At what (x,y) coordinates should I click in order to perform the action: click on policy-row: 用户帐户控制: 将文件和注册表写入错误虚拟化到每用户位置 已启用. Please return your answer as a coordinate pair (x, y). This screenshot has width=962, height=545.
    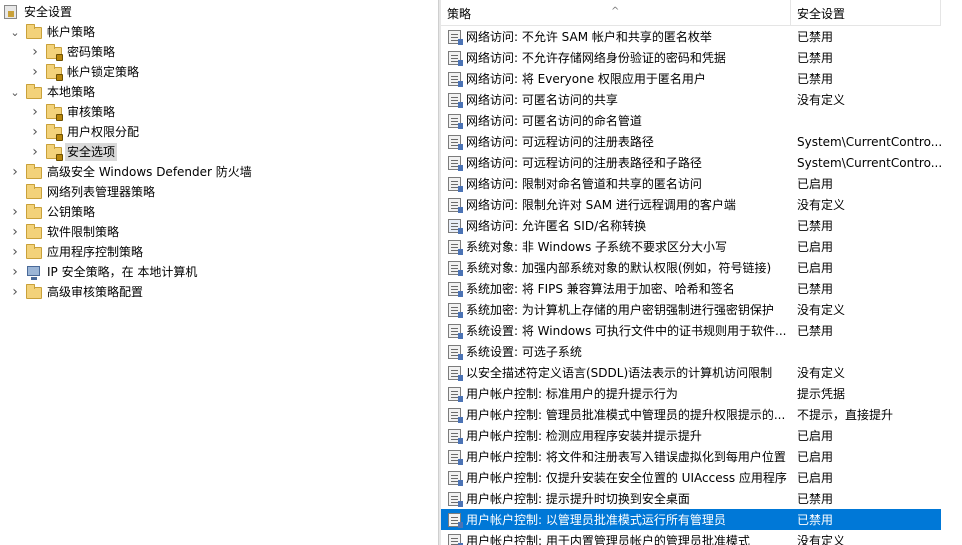
    Looking at the image, I should click on (691, 456).